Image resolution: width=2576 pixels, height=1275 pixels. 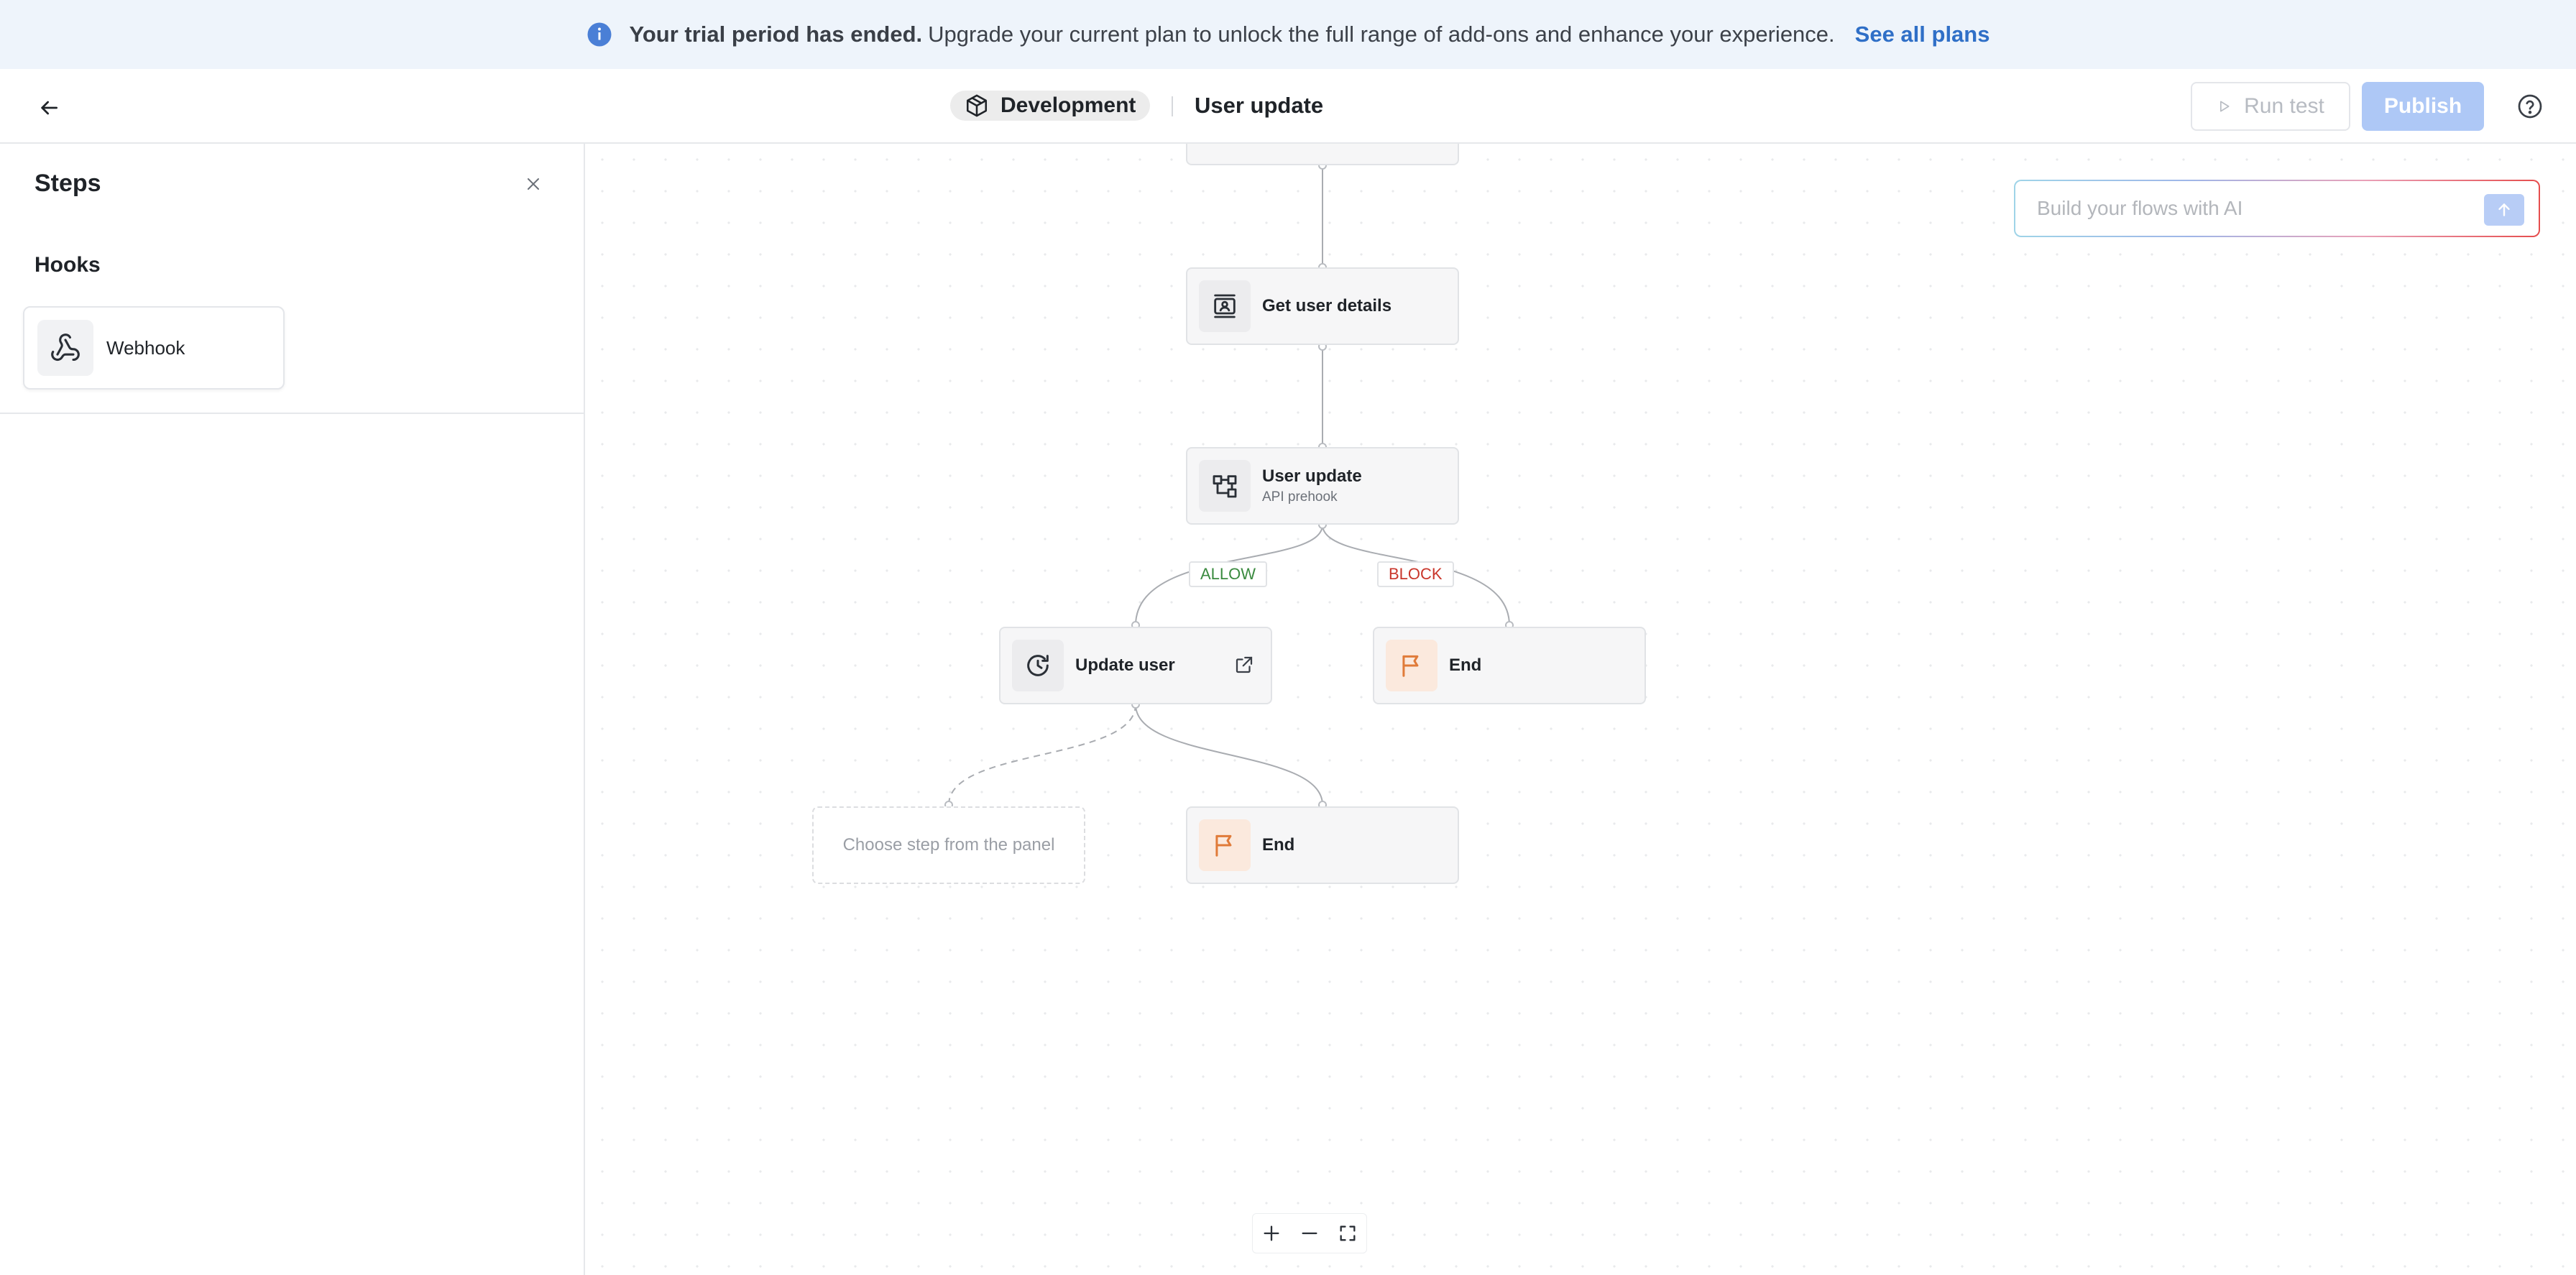 I want to click on node-subtitle: API prehook, so click(x=1300, y=497).